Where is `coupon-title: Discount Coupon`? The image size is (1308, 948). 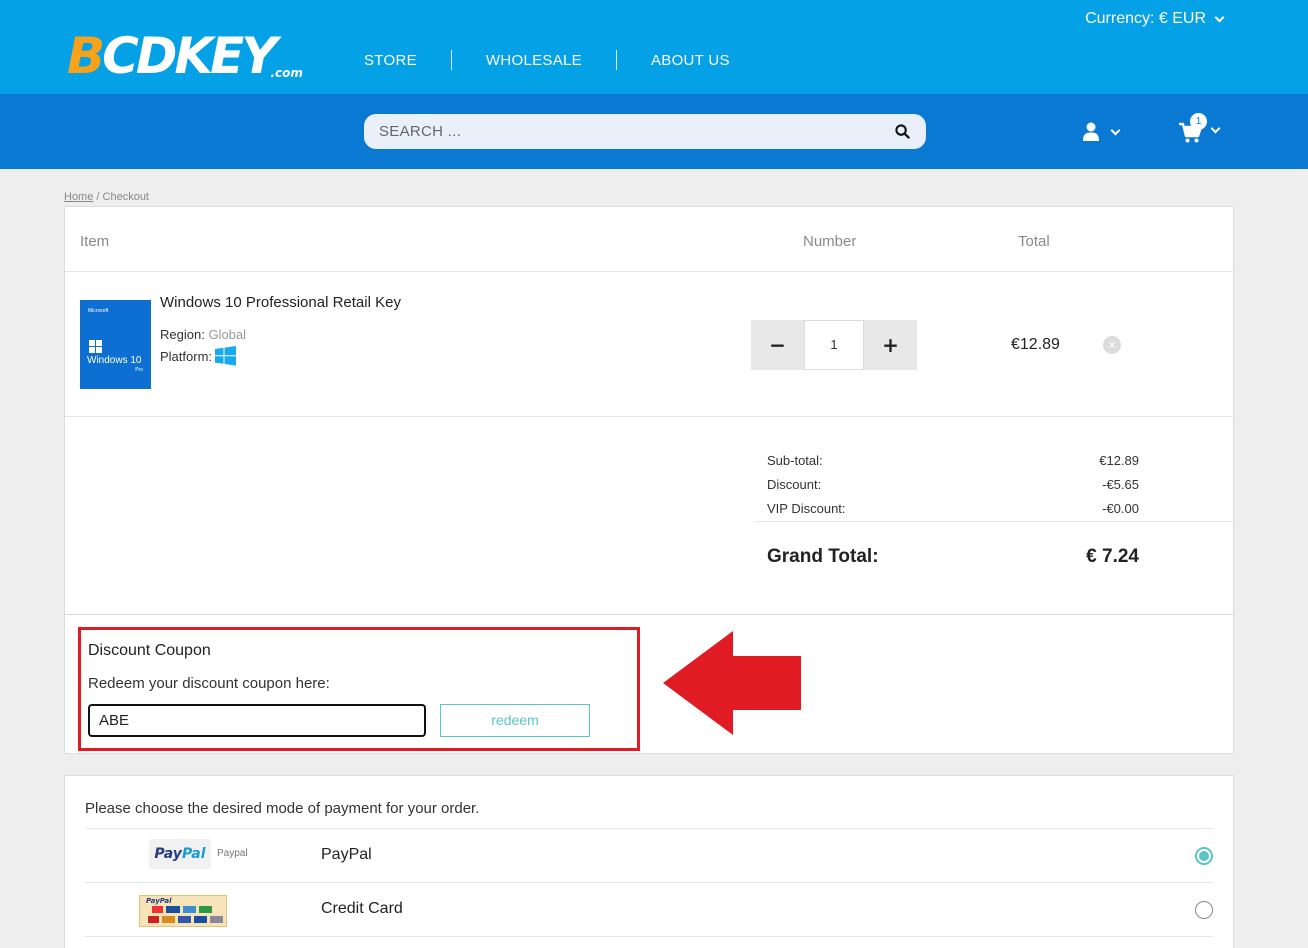
coupon-title: Discount Coupon is located at coordinates (149, 650).